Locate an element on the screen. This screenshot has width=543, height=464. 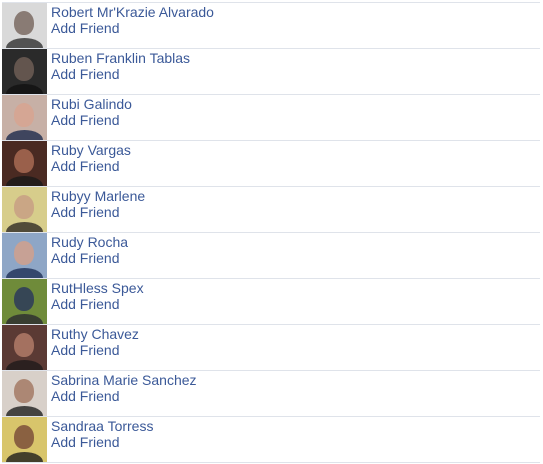
list-item-info: Ruthy Chavez Add Friend is located at coordinates (93, 341).